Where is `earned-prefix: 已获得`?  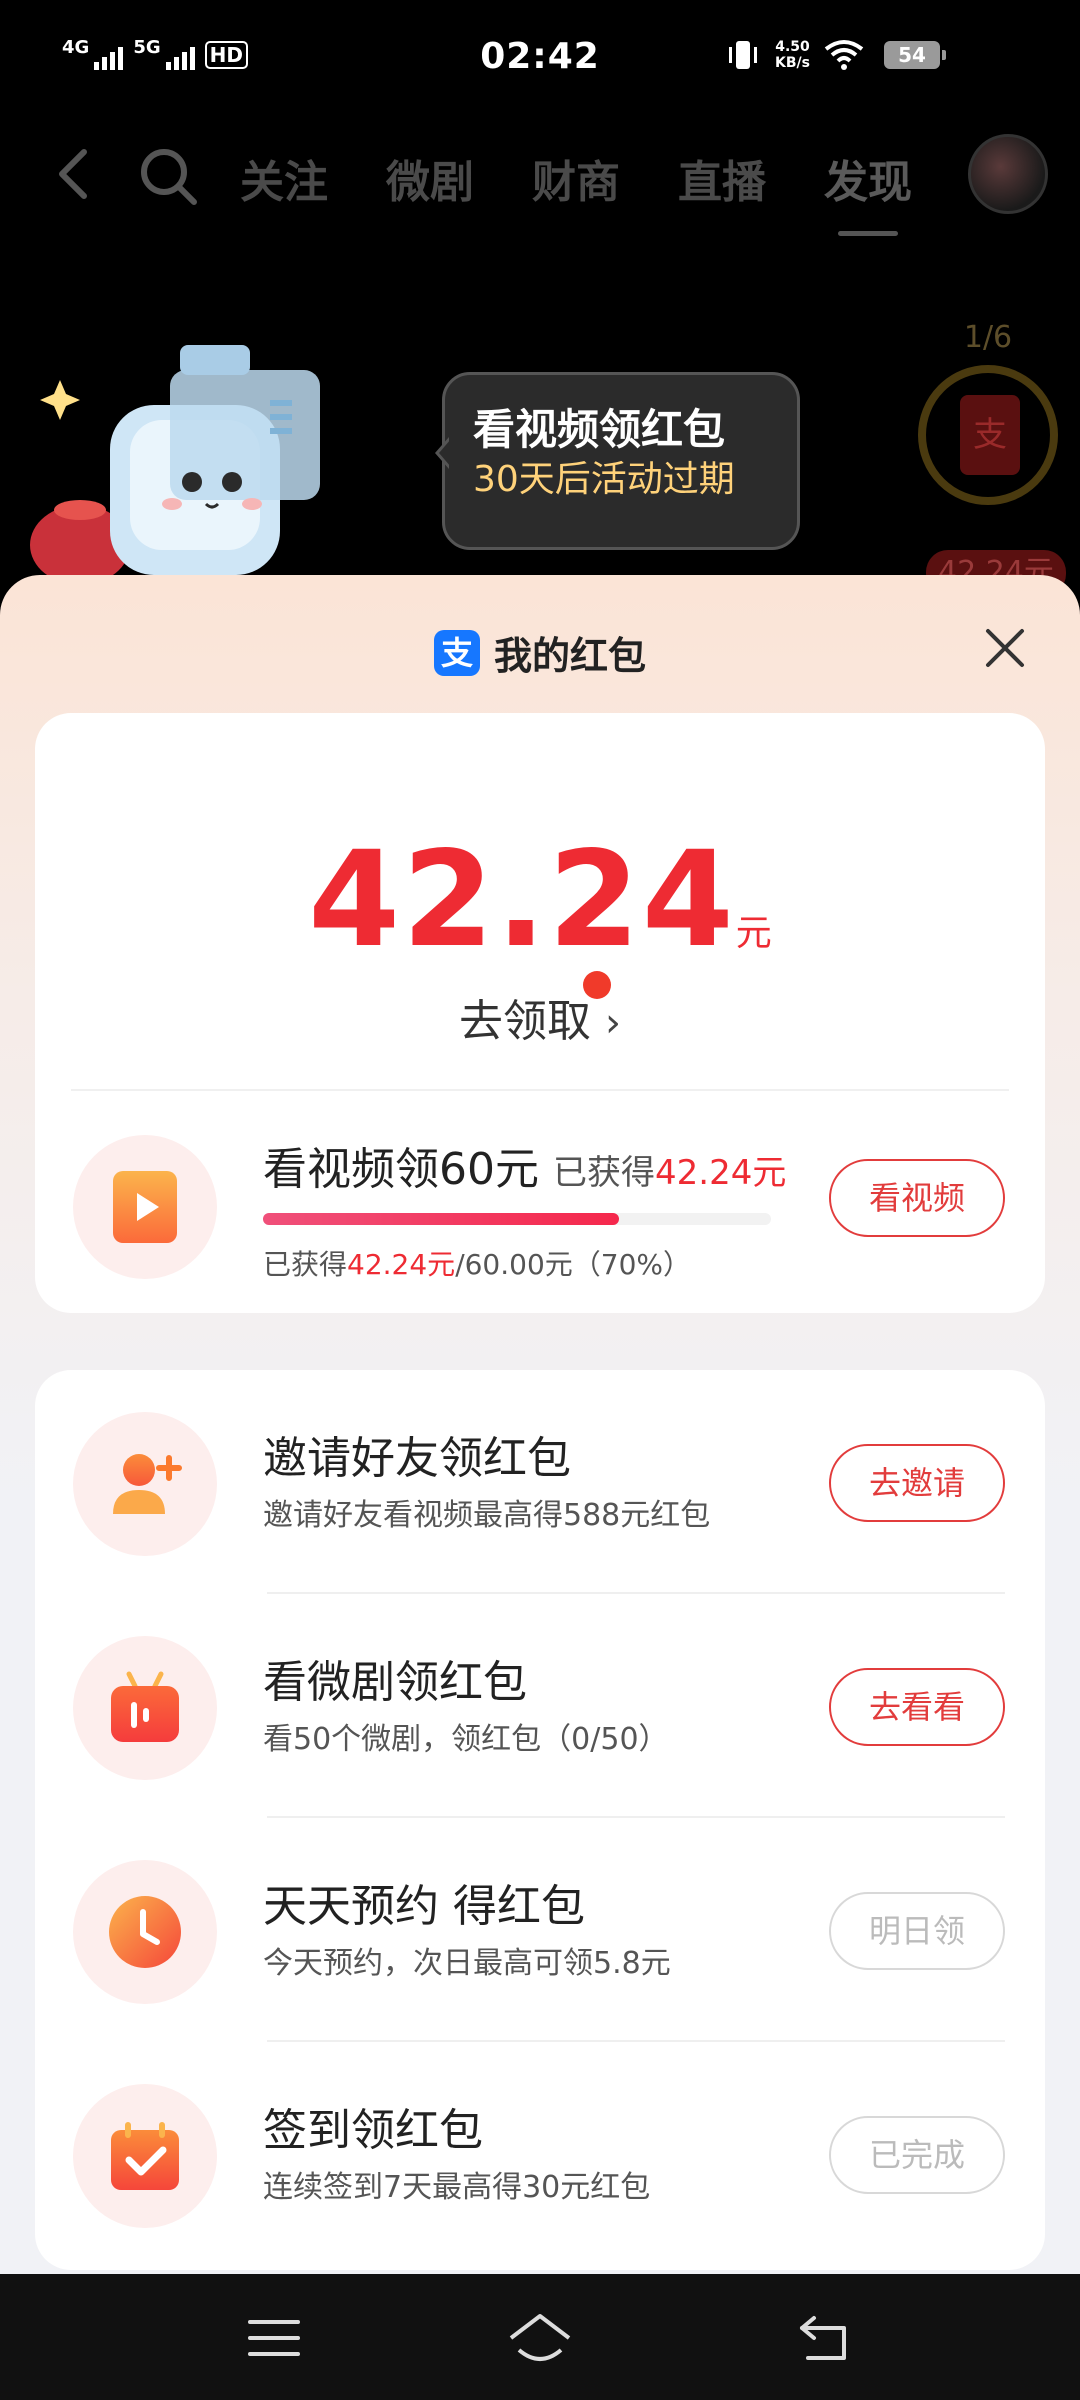
earned-prefix: 已获得 is located at coordinates (604, 1173).